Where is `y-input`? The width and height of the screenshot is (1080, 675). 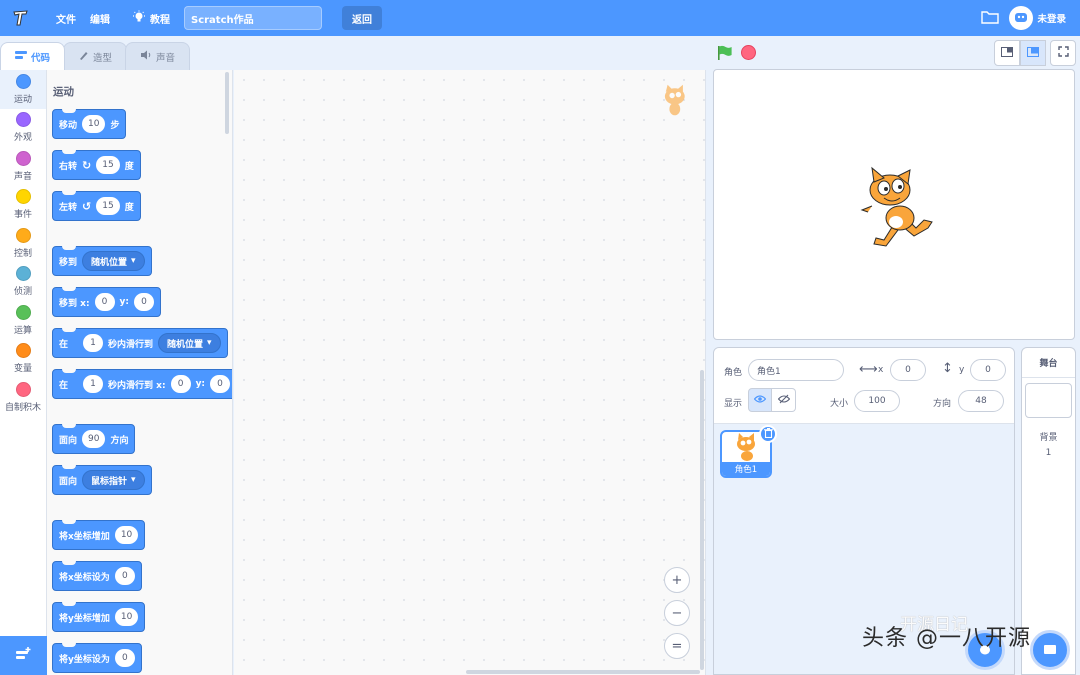
y-input is located at coordinates (988, 370).